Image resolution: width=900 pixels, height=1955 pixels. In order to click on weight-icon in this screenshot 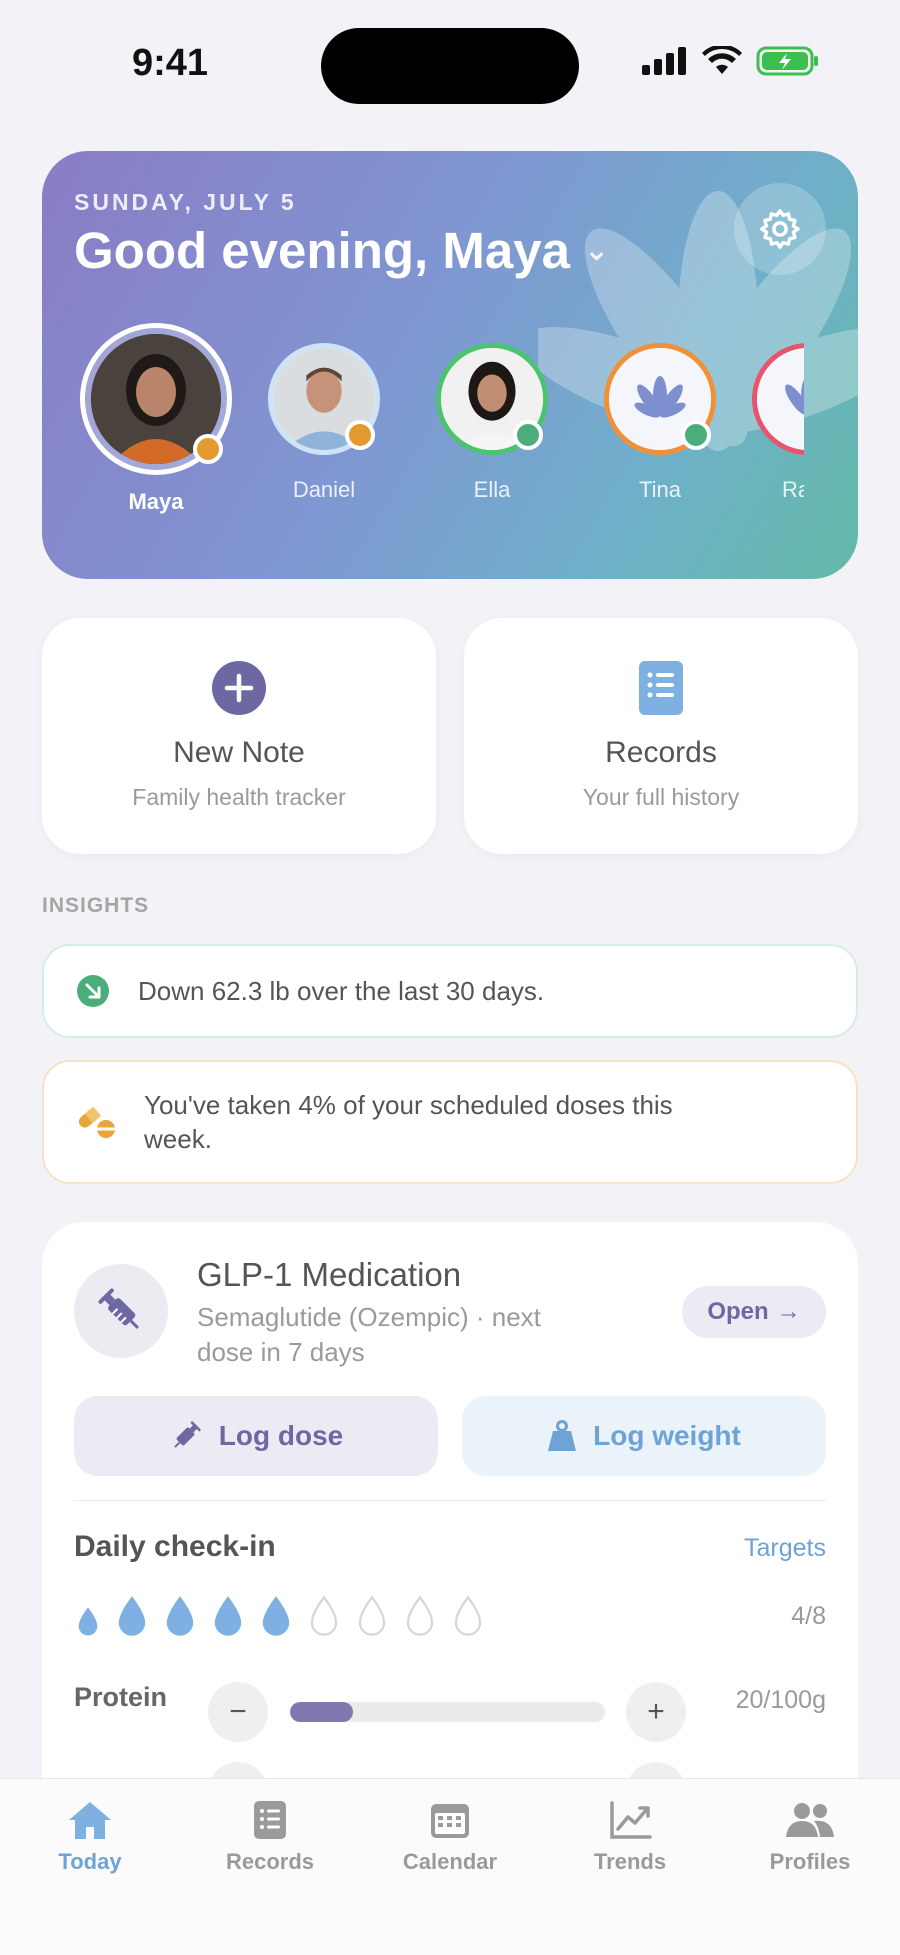, I will do `click(562, 1435)`.